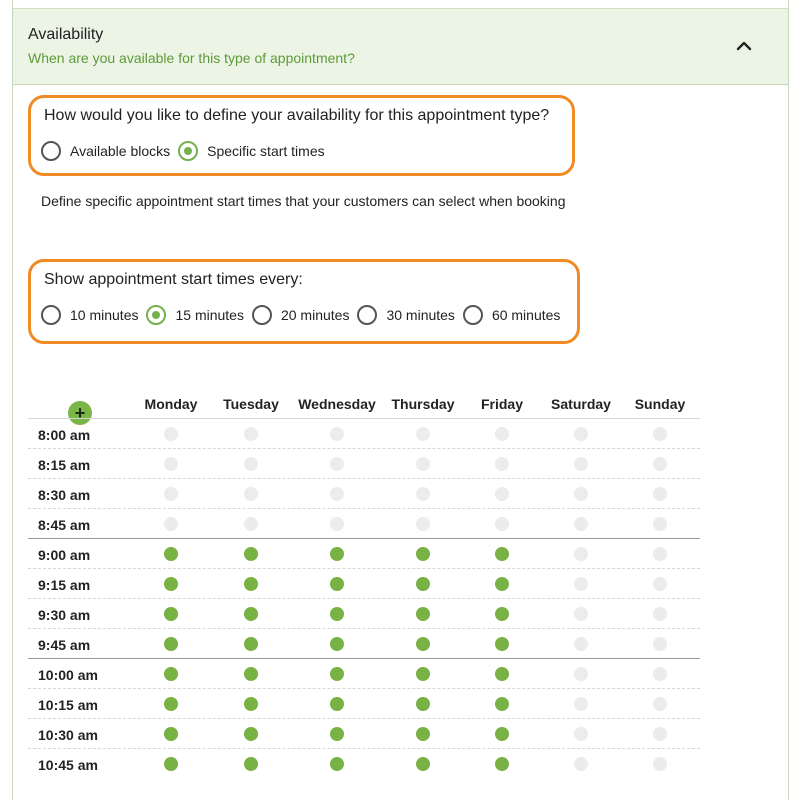  I want to click on interval-radio-0: 10 minutes, so click(89, 315).